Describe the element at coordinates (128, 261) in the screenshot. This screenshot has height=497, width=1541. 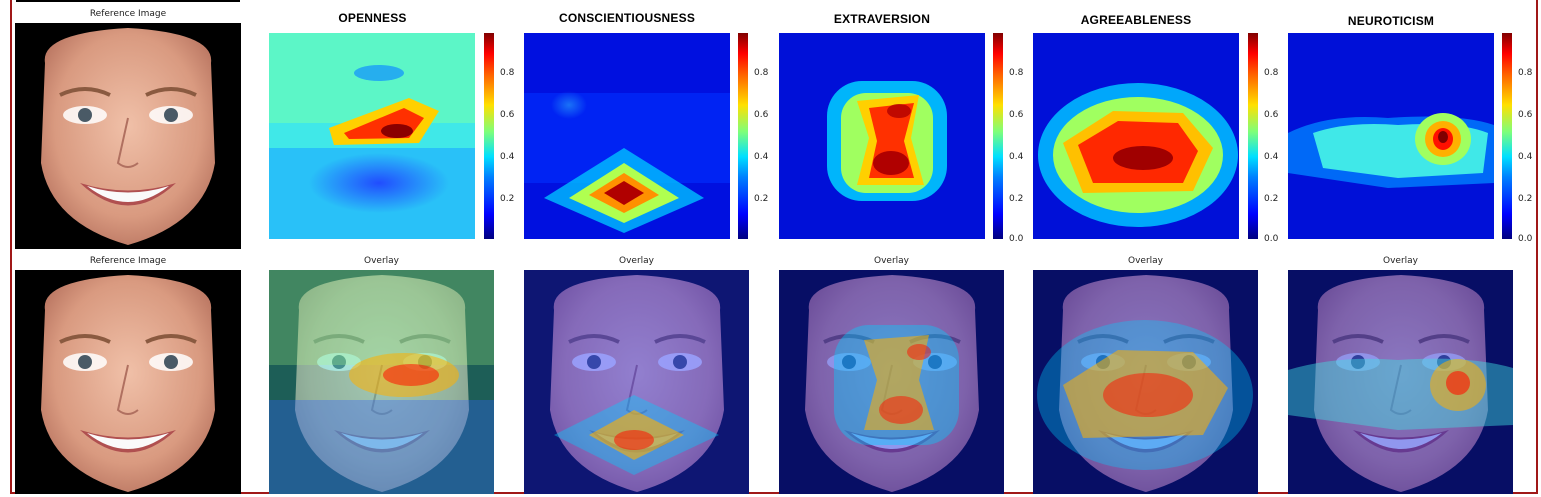
I see `reference-label-bottom: Reference Image` at that location.